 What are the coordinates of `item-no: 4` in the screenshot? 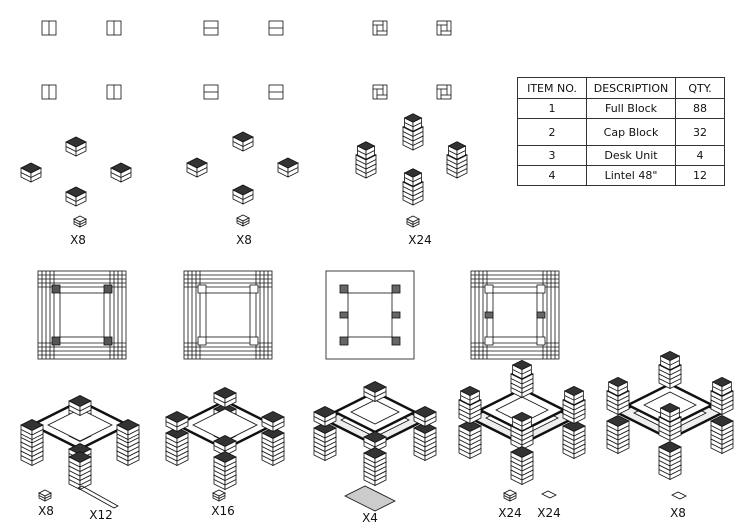 It's located at (552, 175).